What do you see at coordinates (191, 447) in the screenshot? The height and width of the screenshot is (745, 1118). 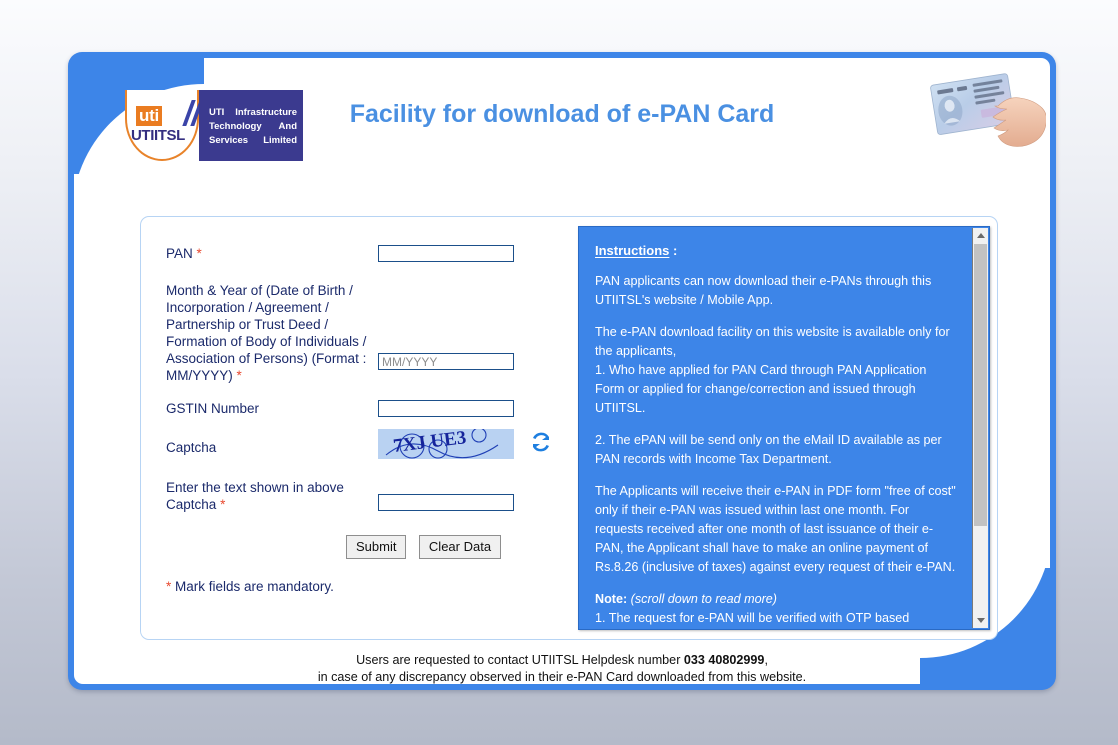 I see `captcha-label: Captcha` at bounding box center [191, 447].